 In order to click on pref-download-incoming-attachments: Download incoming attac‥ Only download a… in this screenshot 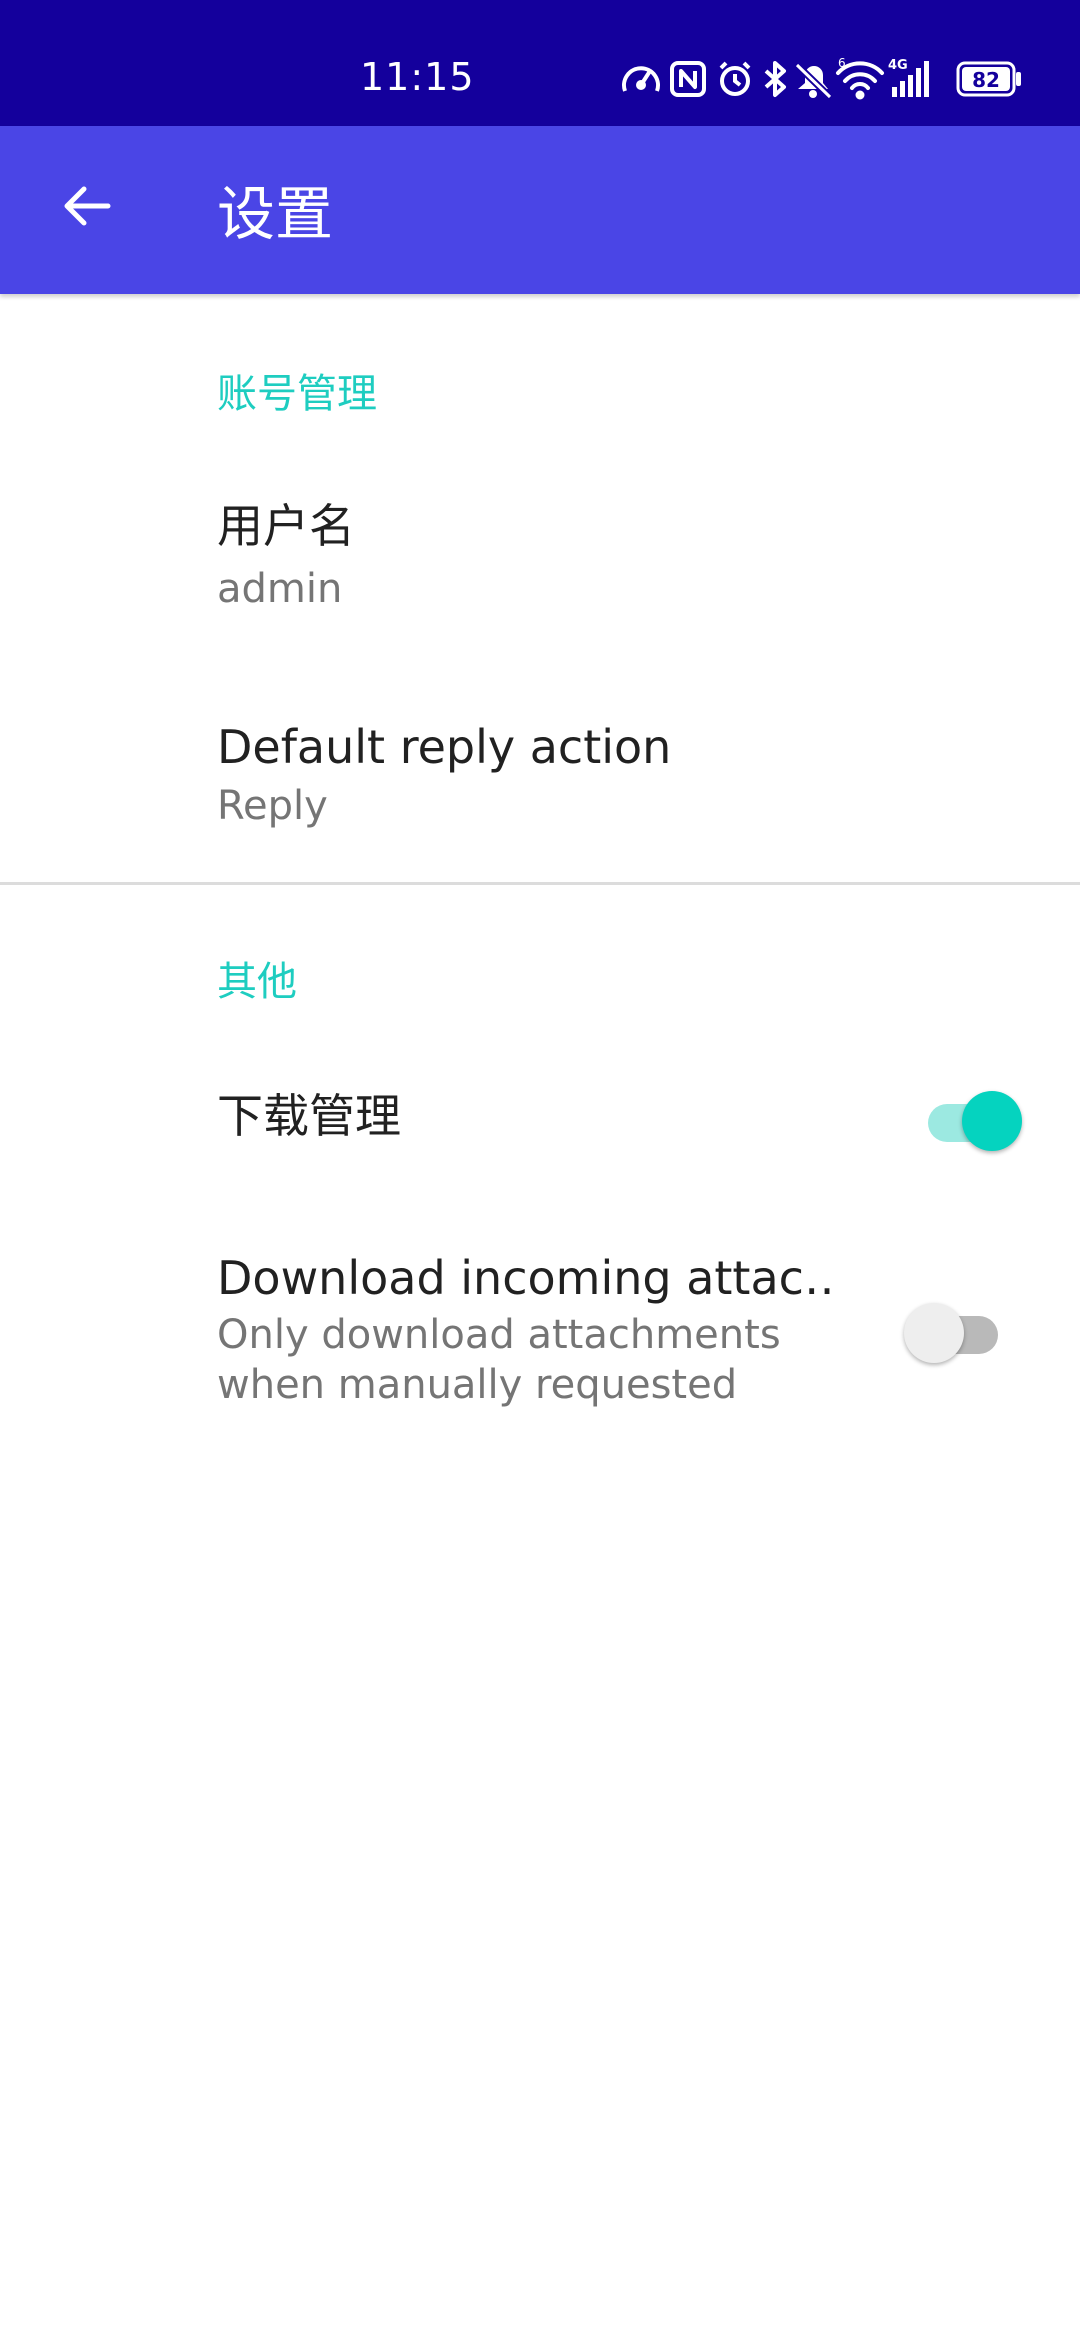, I will do `click(540, 1335)`.